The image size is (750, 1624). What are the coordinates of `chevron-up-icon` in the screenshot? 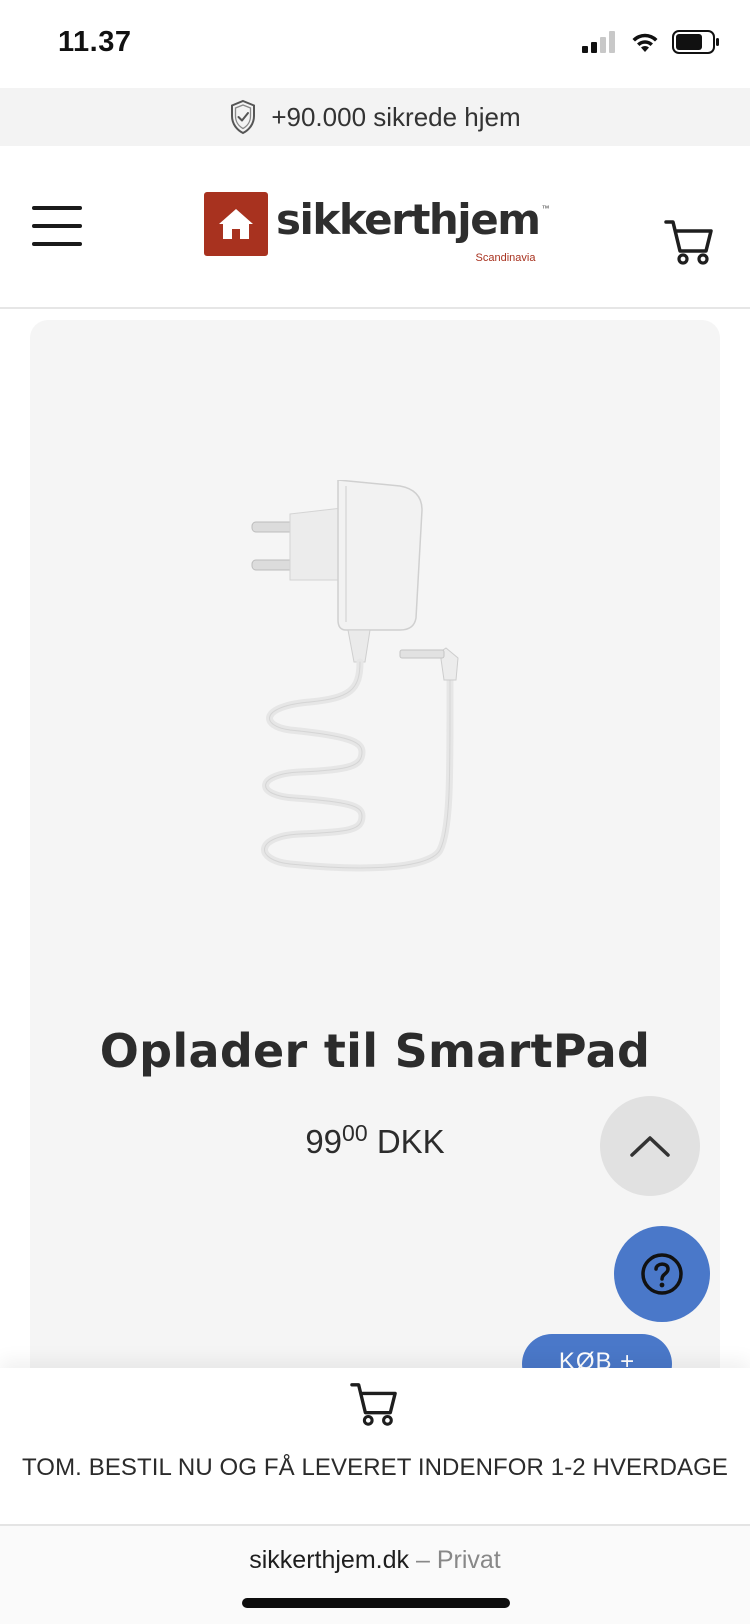 It's located at (650, 1146).